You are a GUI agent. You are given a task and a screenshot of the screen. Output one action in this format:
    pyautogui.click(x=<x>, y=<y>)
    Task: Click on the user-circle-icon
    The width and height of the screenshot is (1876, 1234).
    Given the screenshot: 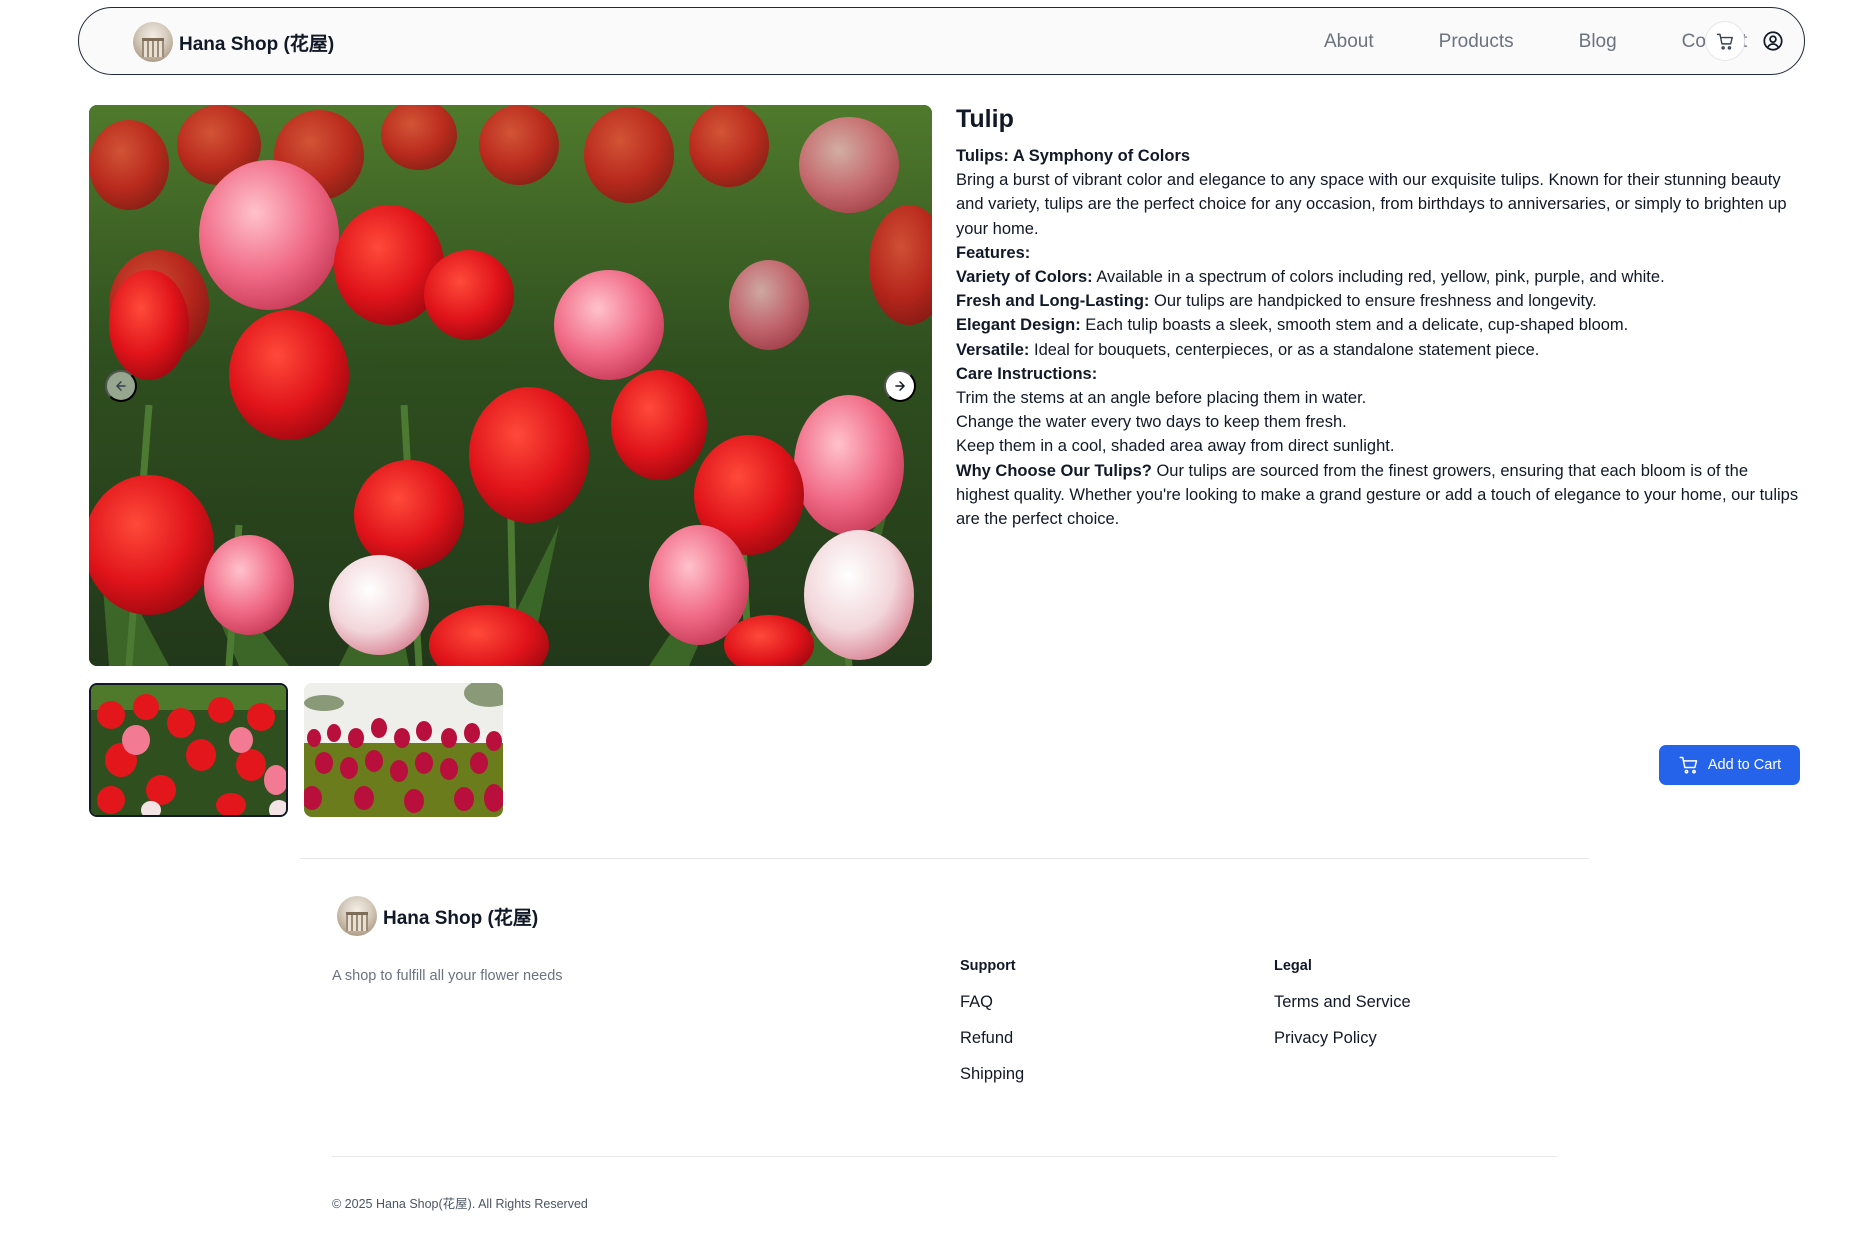 What is the action you would take?
    pyautogui.click(x=1773, y=41)
    